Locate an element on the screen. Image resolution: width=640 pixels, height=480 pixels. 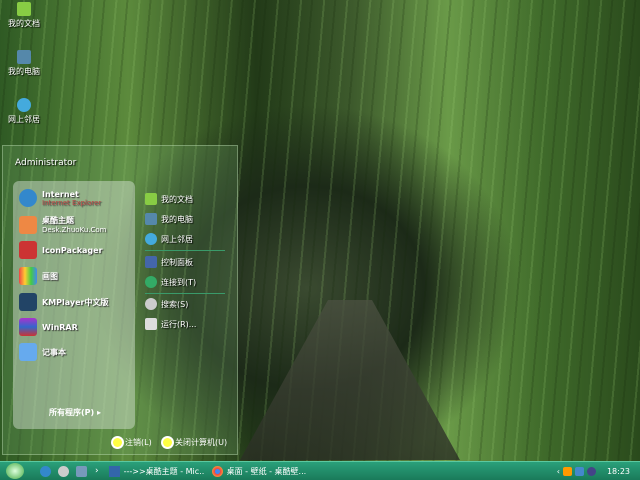
menu-item-iconpackager: IconPackager is located at coordinates (61, 250).